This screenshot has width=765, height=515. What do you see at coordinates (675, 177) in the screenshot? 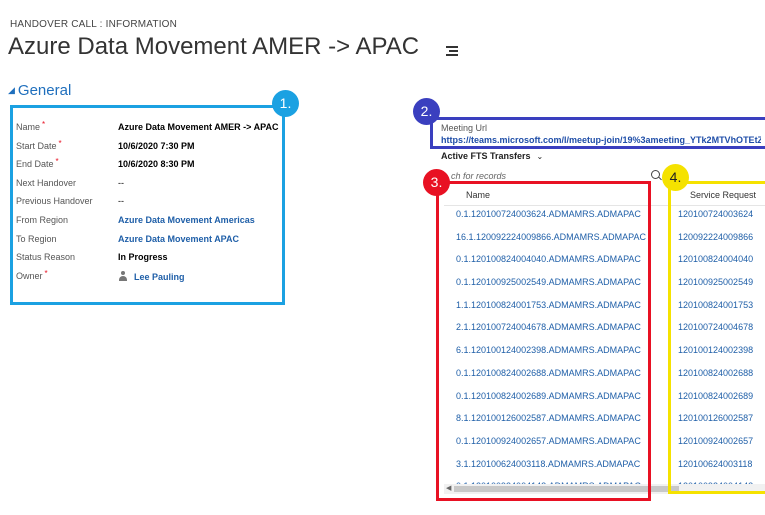
I see `callout-badge-4: 4.` at bounding box center [675, 177].